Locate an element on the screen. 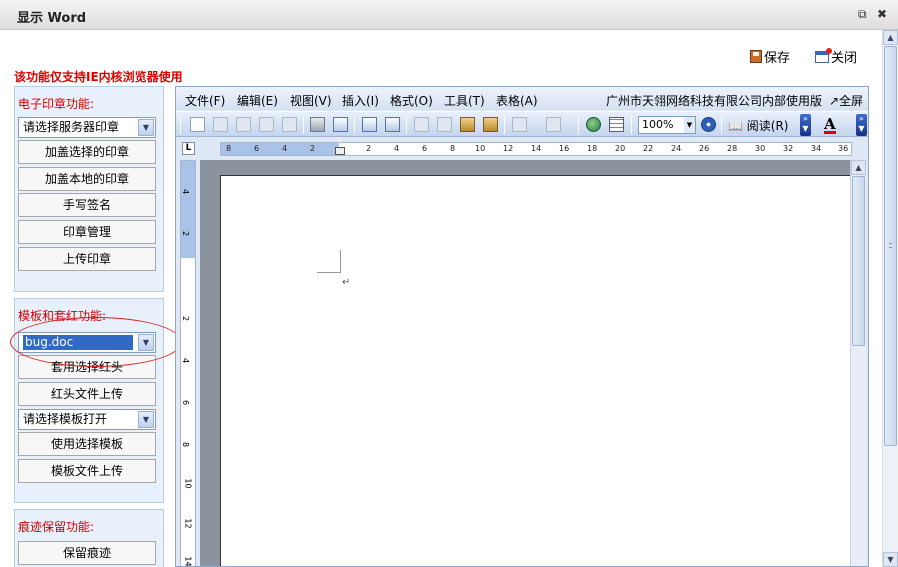 This screenshot has width=898, height=567. document-scrollbar: ▲ is located at coordinates (858, 363).